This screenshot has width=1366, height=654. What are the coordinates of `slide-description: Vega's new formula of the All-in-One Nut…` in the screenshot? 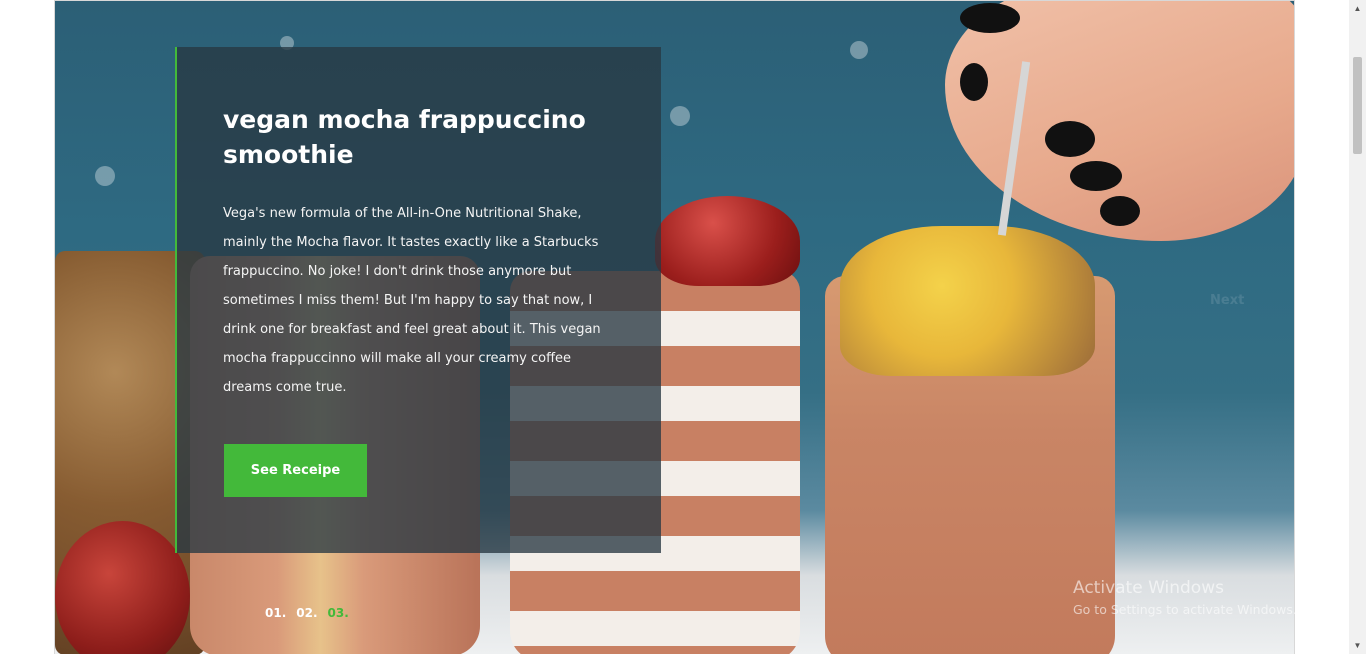 It's located at (412, 300).